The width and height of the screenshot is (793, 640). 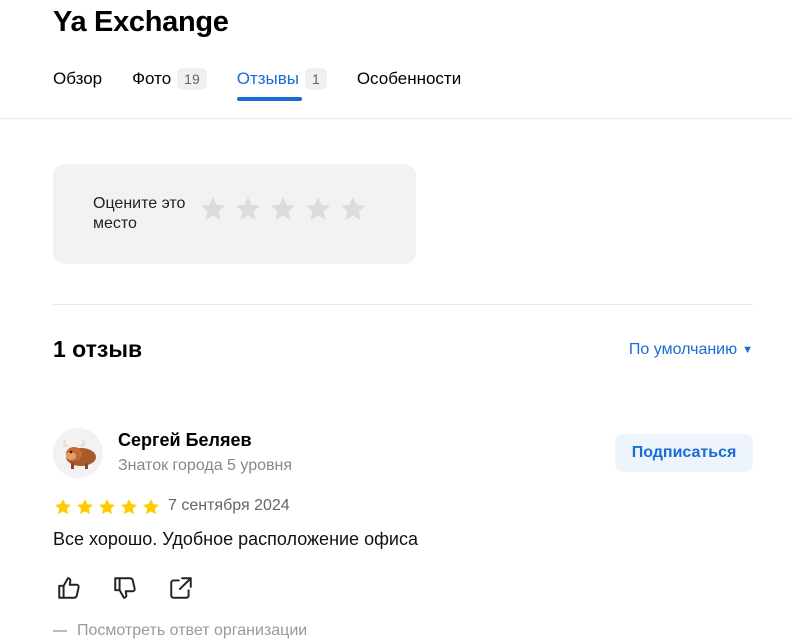 What do you see at coordinates (152, 78) in the screenshot?
I see `tab-label: Фото` at bounding box center [152, 78].